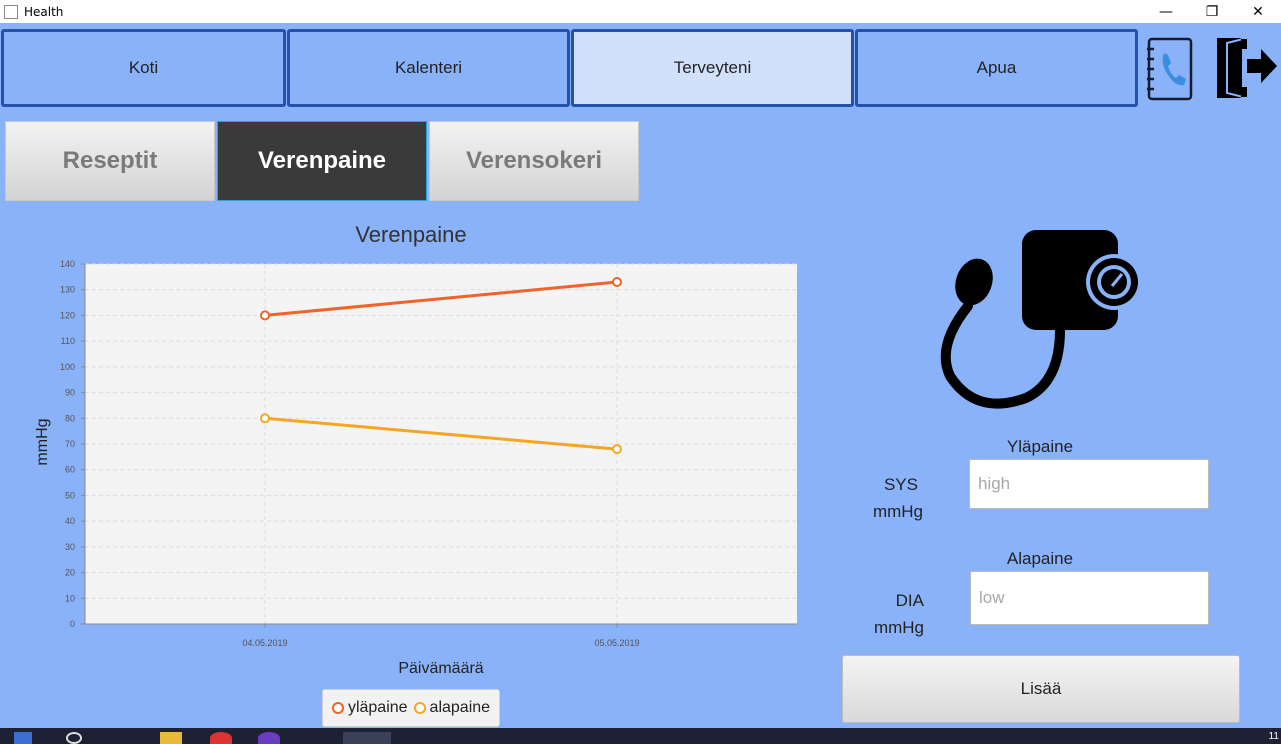 This screenshot has width=1281, height=744. What do you see at coordinates (171, 738) in the screenshot?
I see `file-explorer-icon` at bounding box center [171, 738].